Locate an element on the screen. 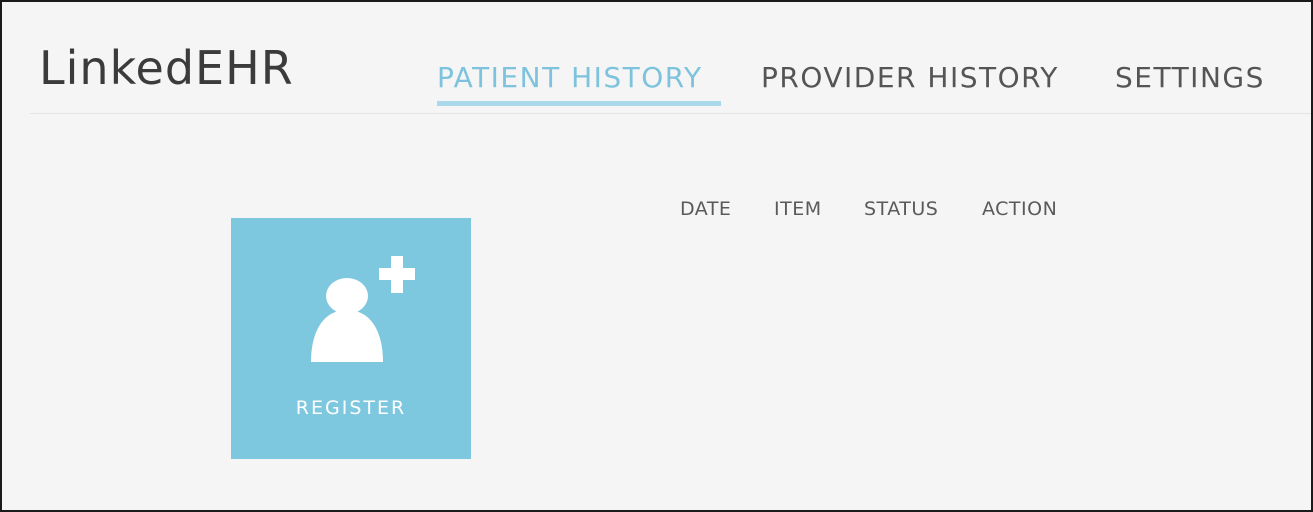 This screenshot has height=512, width=1313. tab-settings: SETTINGS is located at coordinates (1190, 78).